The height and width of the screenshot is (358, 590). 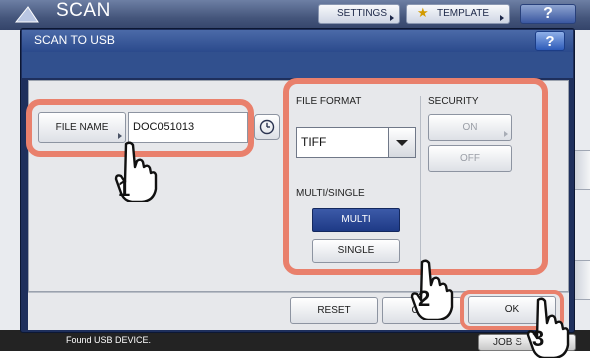 What do you see at coordinates (548, 14) in the screenshot?
I see `help-button: ?` at bounding box center [548, 14].